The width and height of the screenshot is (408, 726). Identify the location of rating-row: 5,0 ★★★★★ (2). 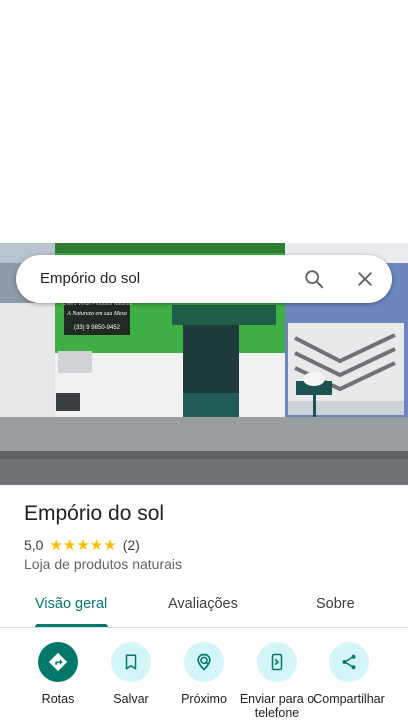
(82, 545).